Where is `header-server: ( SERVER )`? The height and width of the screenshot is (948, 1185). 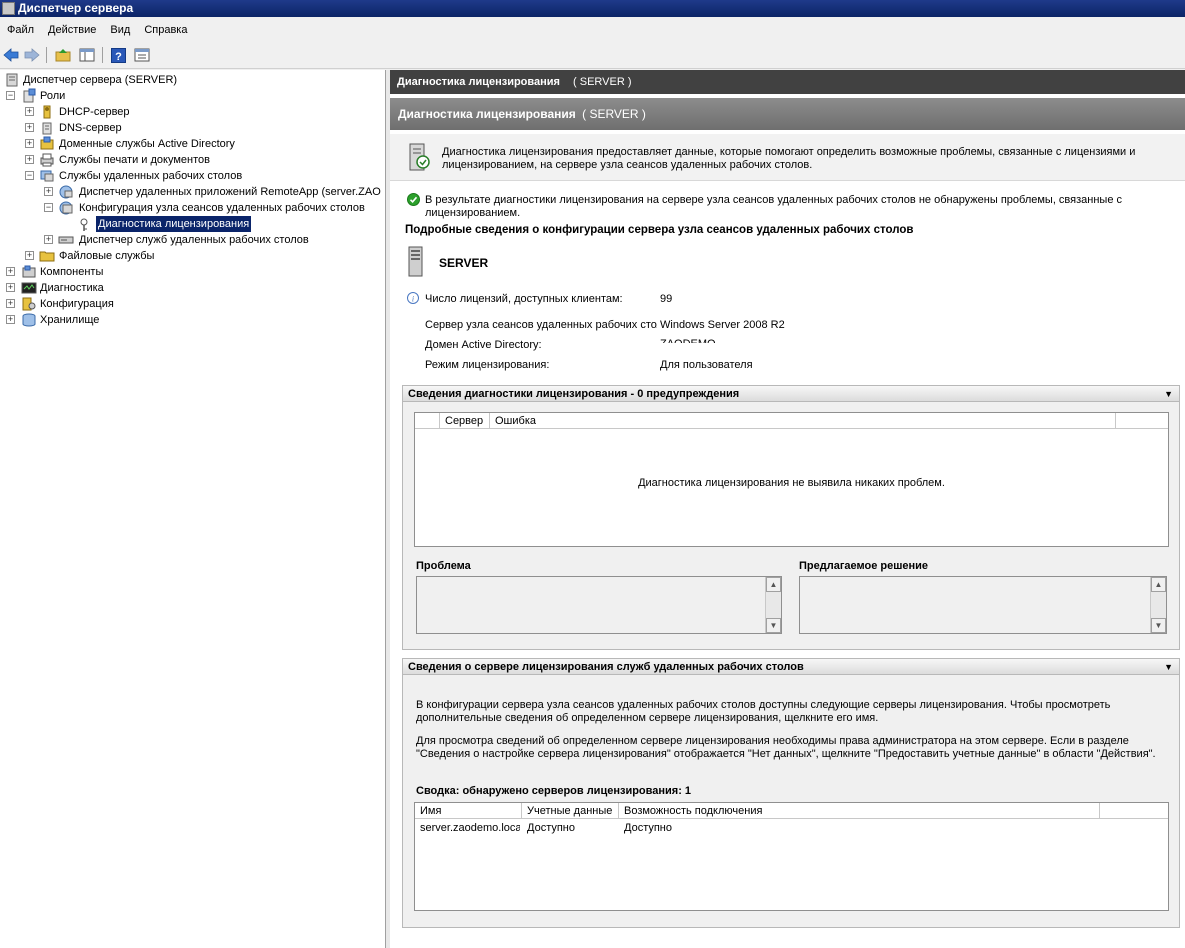
header-server: ( SERVER ) is located at coordinates (602, 82).